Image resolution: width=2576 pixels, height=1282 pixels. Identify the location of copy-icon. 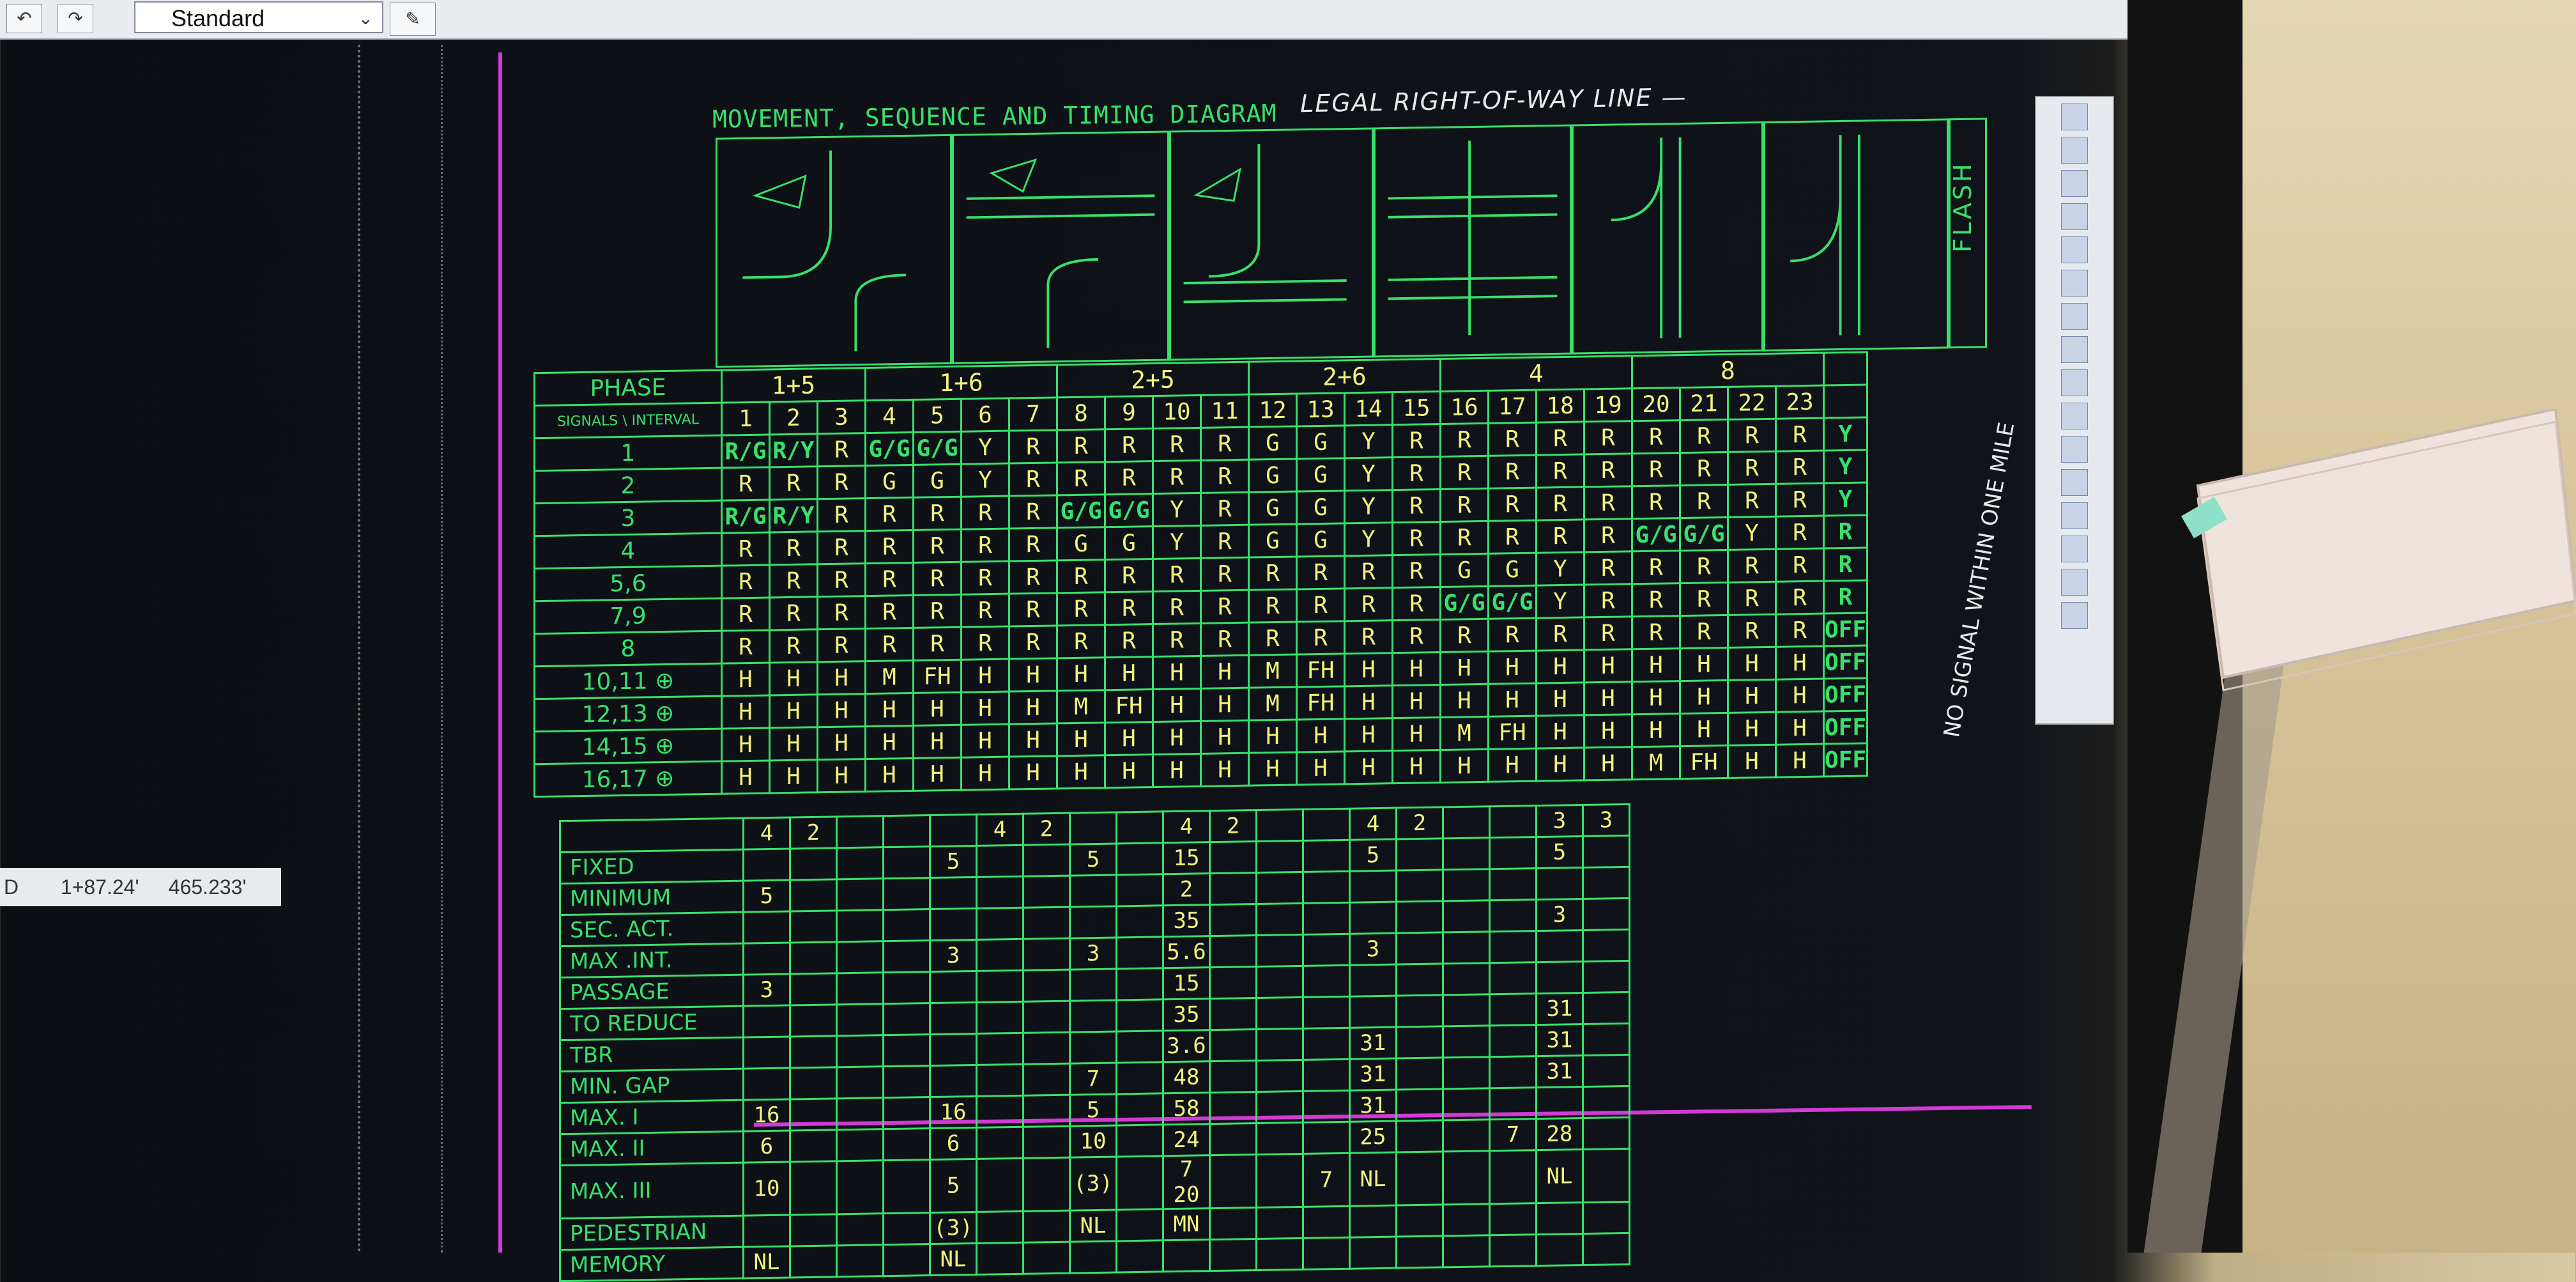
(2074, 150).